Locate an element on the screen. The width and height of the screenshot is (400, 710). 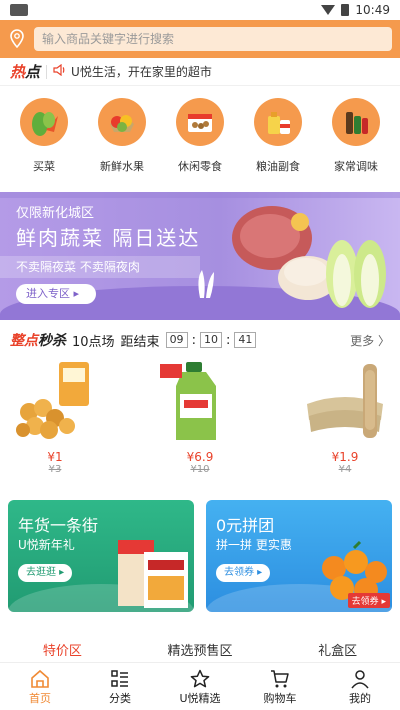
category-vegetables: 买菜 is located at coordinates (44, 148).